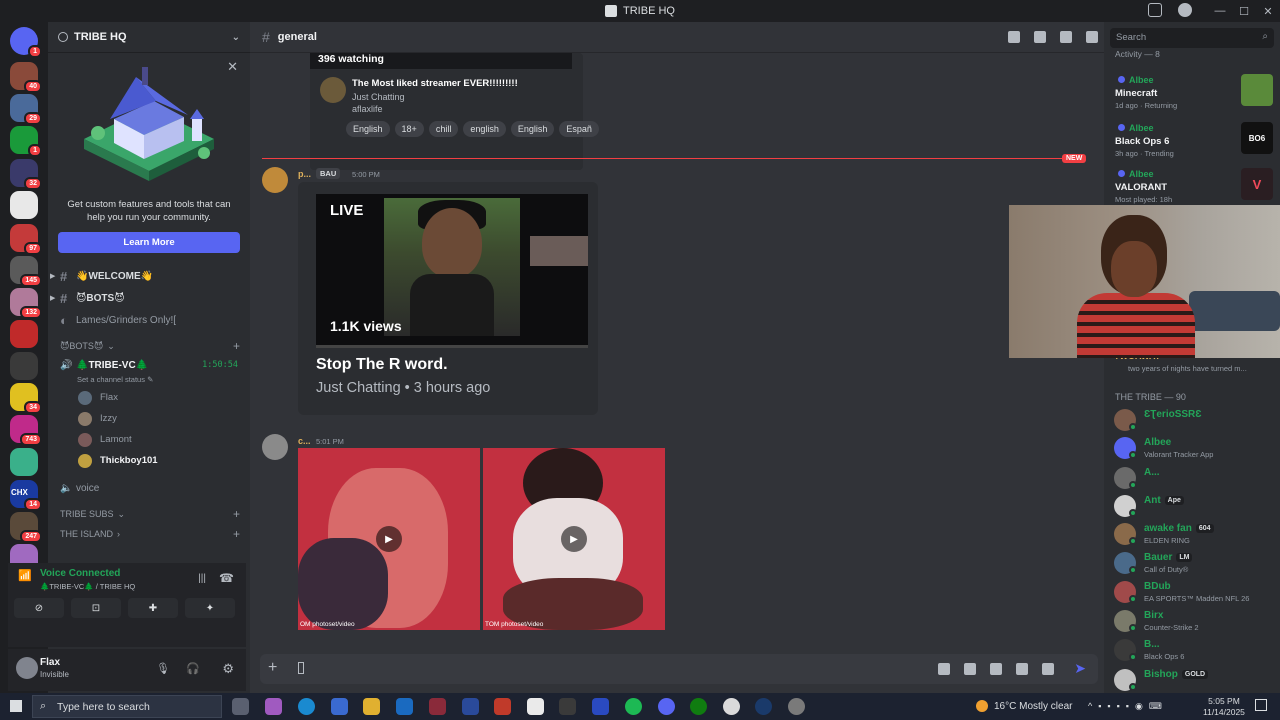 This screenshot has height=720, width=1280. What do you see at coordinates (409, 129) in the screenshot?
I see `tag: 18+` at bounding box center [409, 129].